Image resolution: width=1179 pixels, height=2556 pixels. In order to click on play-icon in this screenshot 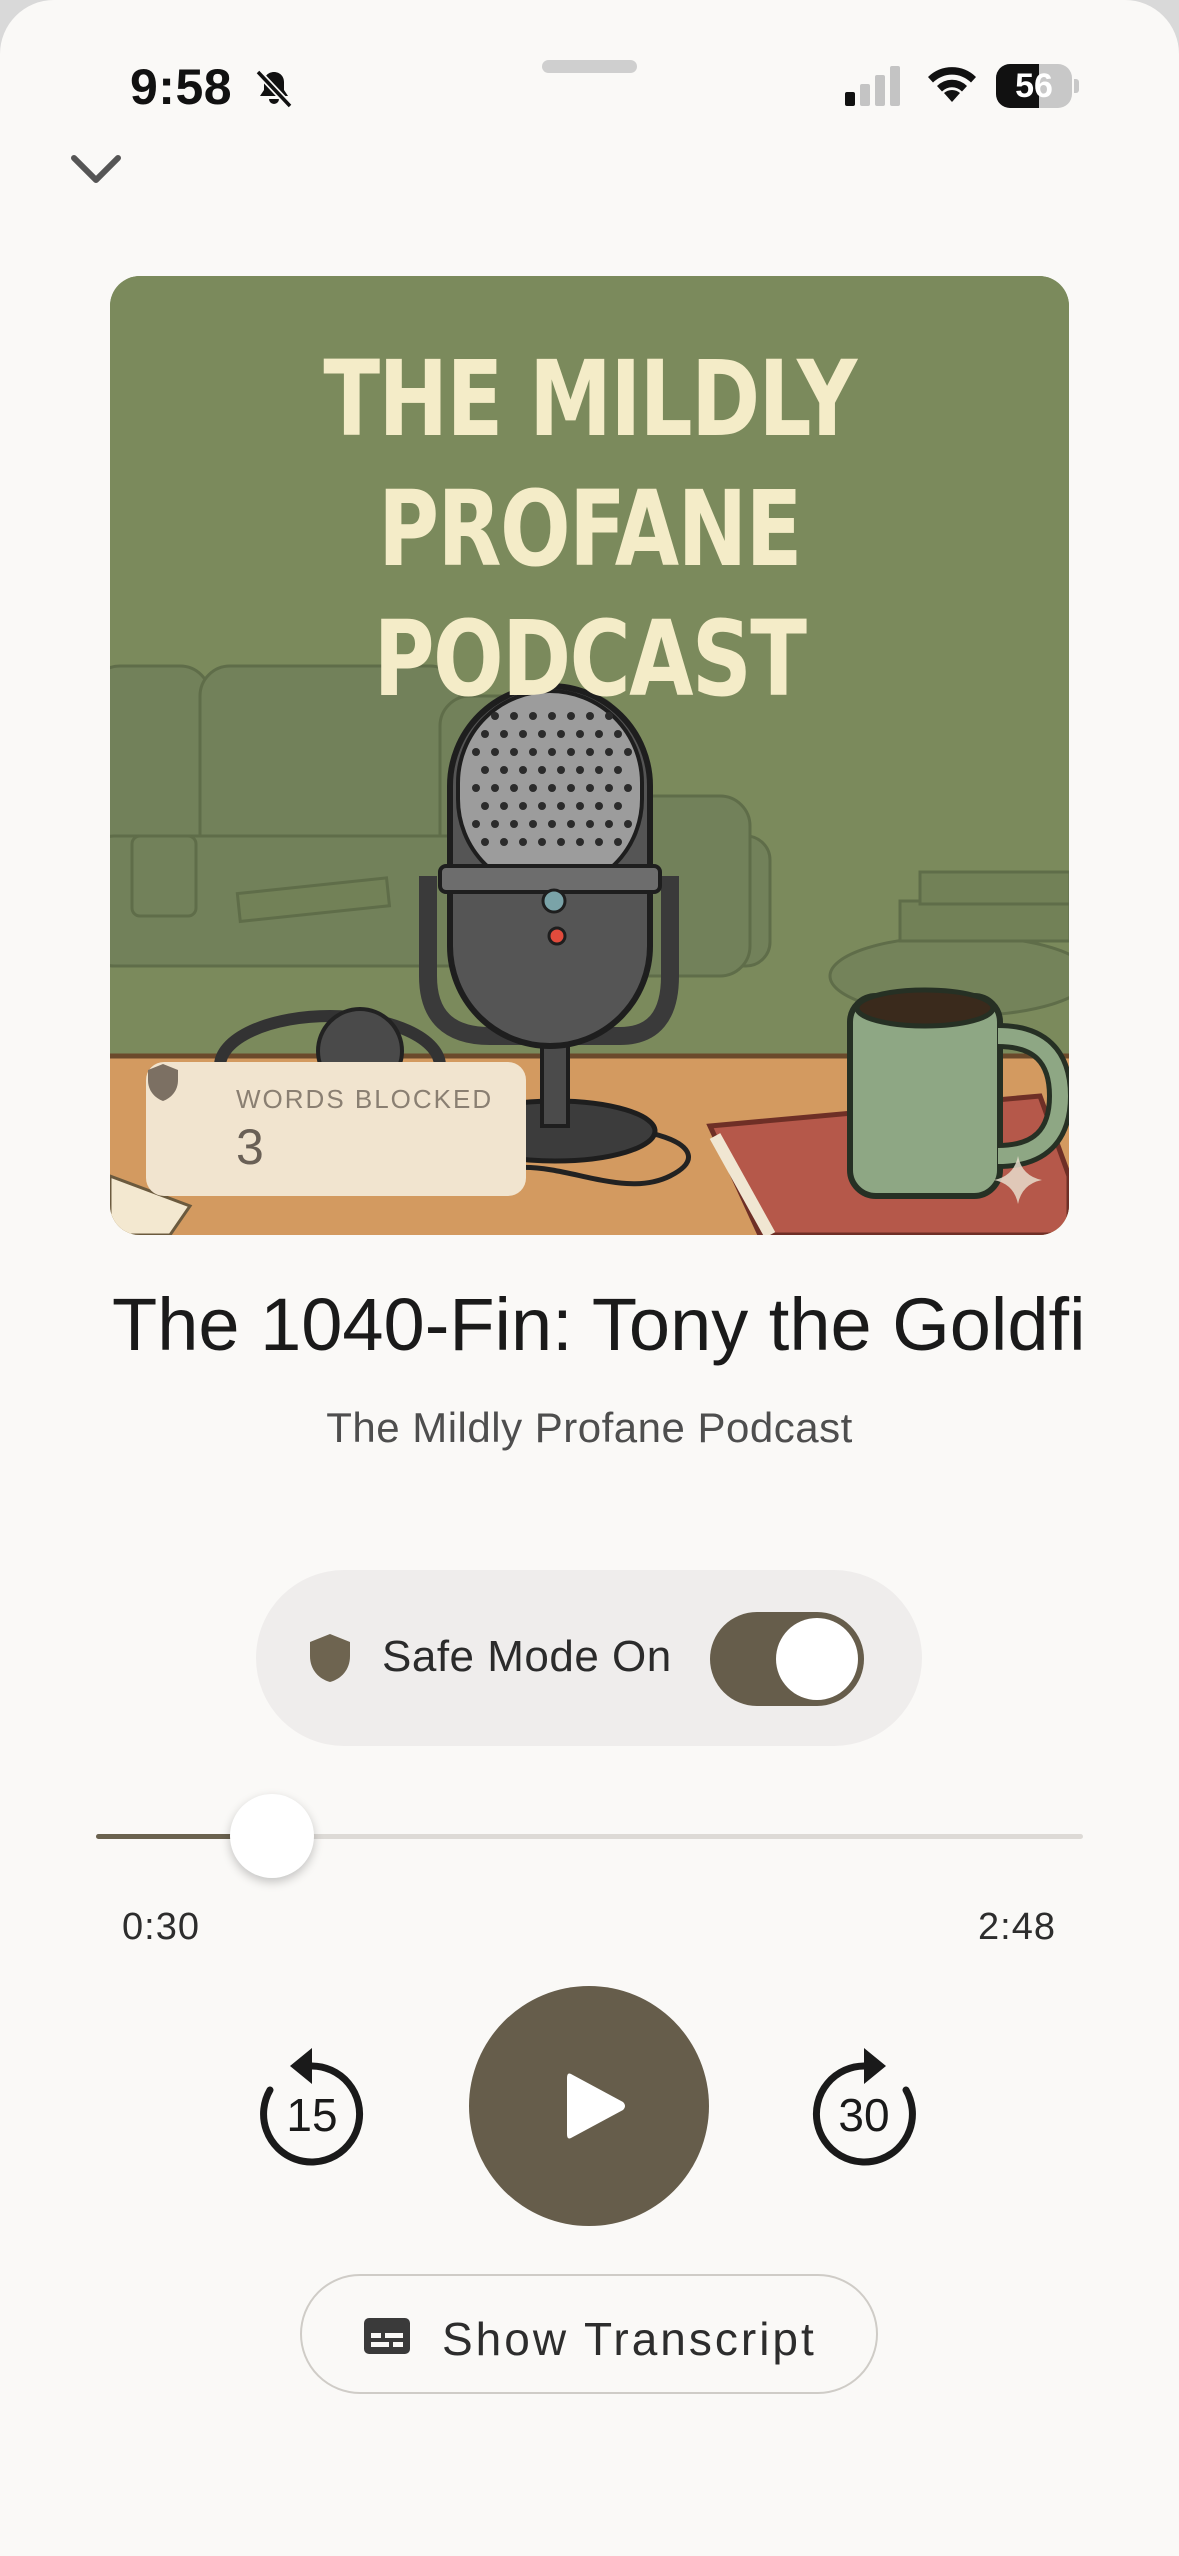, I will do `click(596, 2106)`.